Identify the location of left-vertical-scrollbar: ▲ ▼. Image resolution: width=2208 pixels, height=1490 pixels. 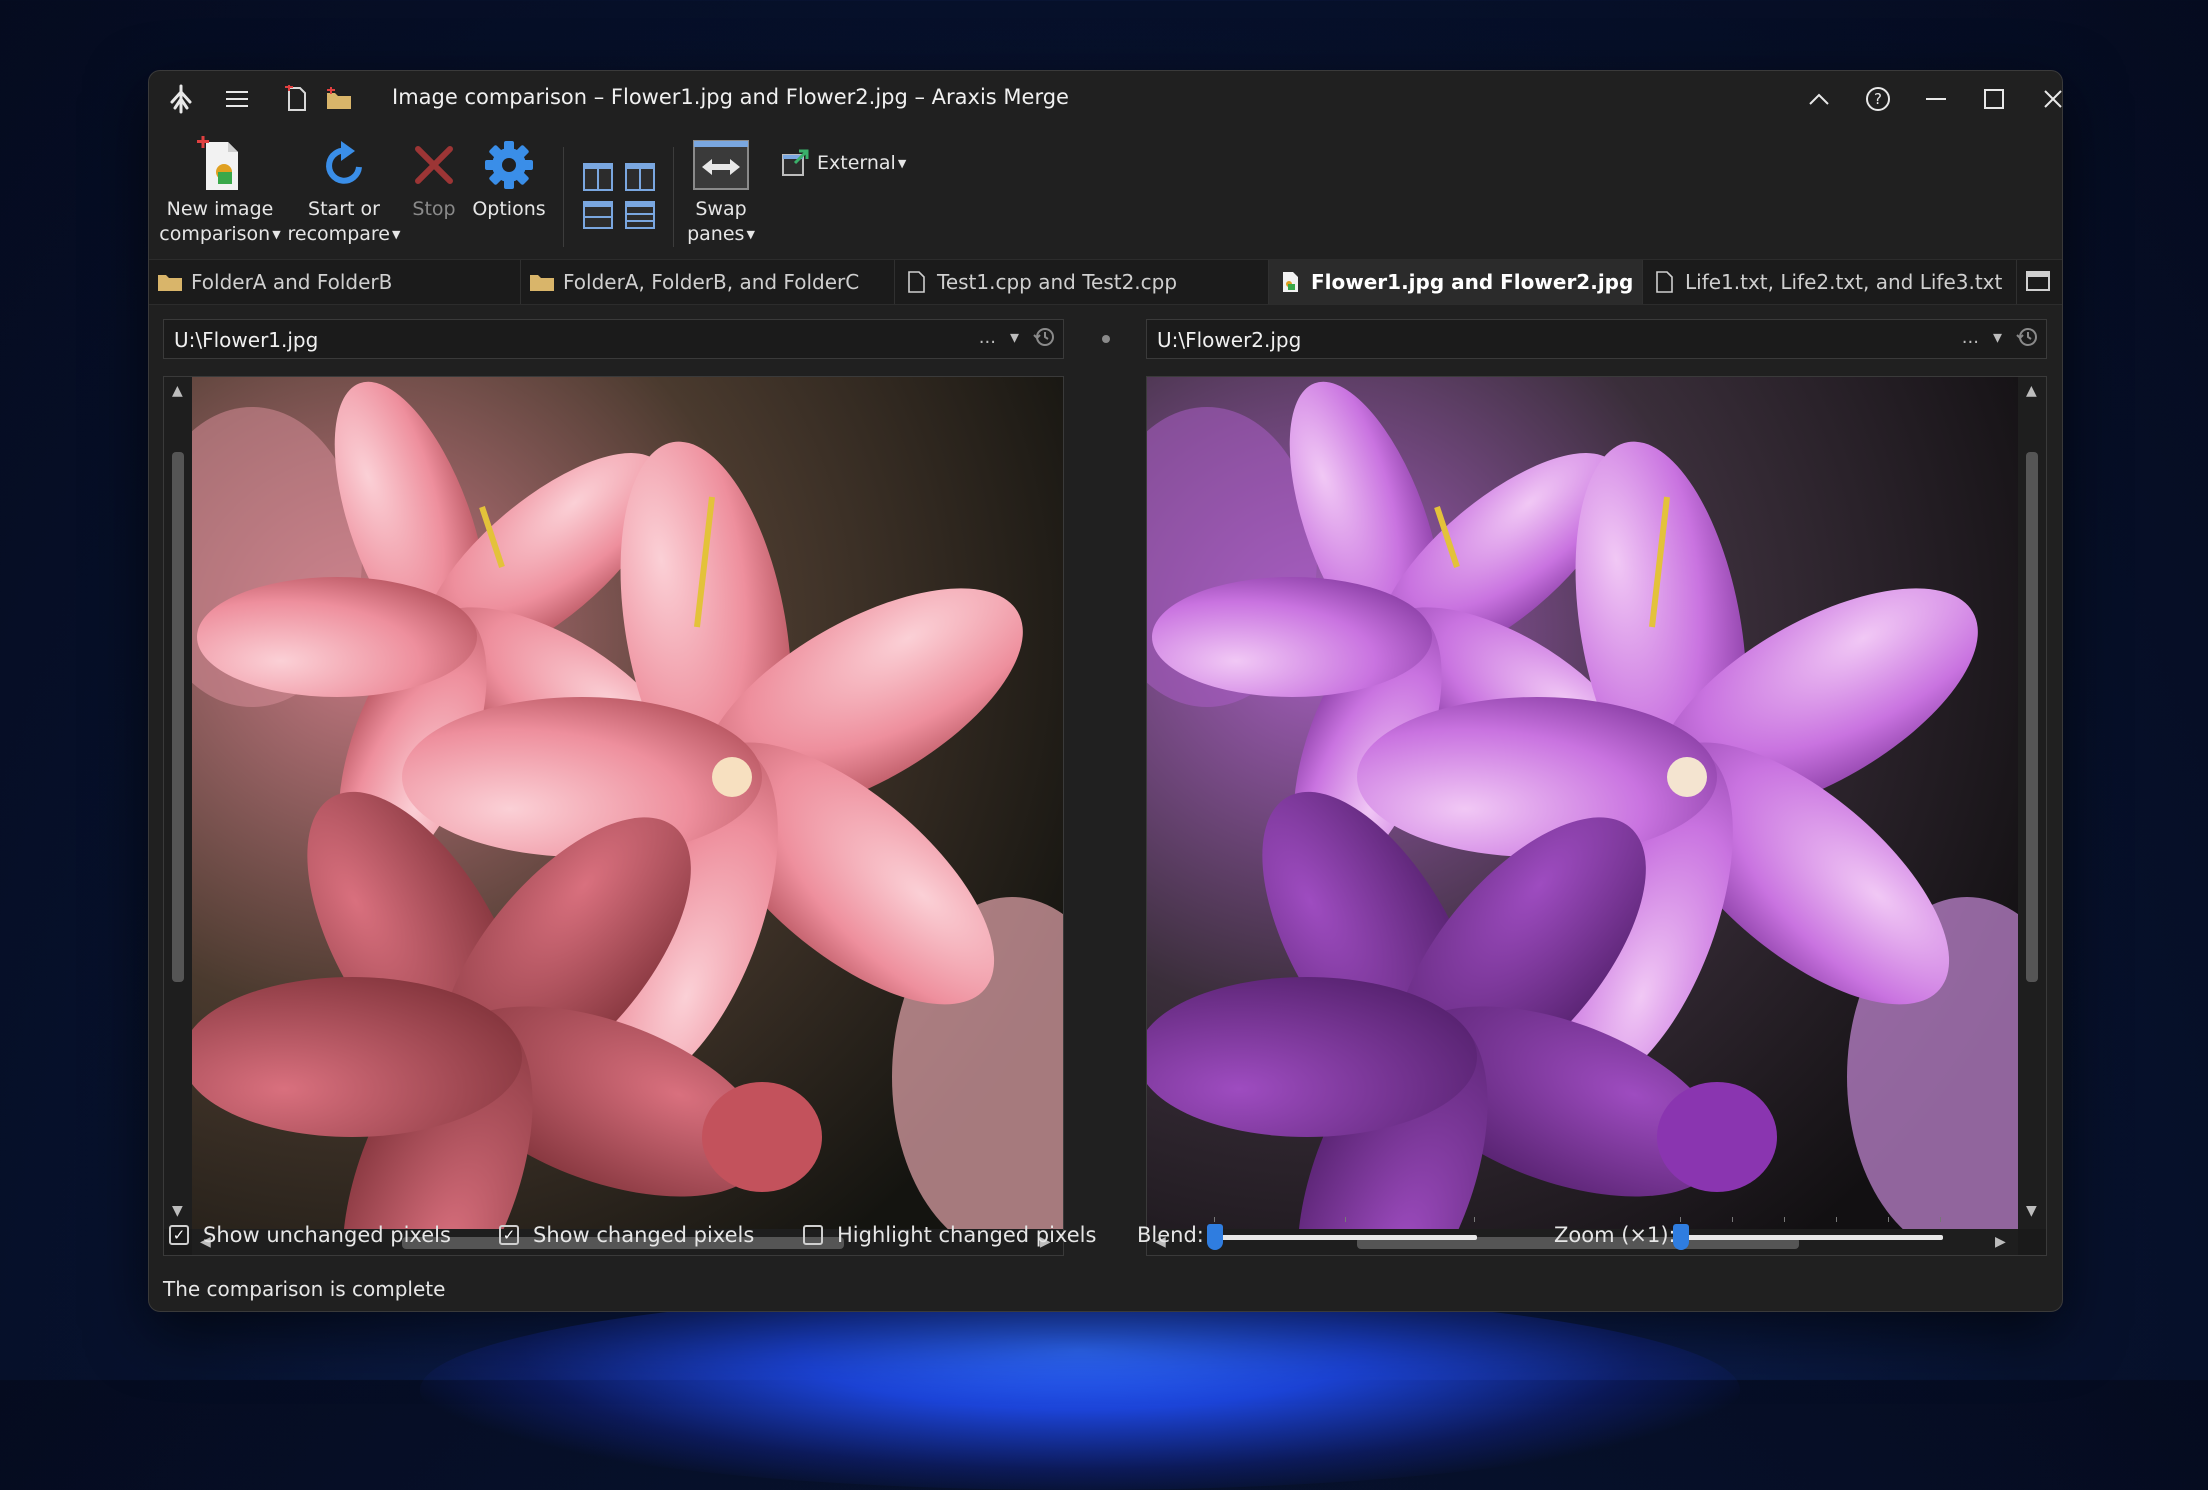
(178, 803).